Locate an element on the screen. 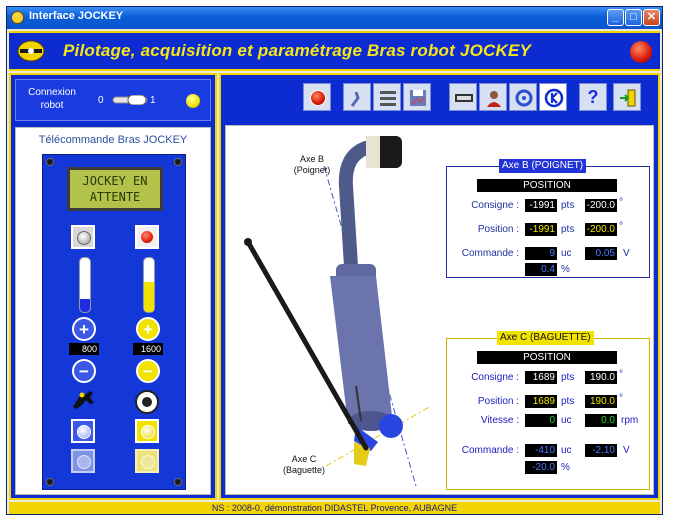  axis-c-gauge is located at coordinates (149, 285).